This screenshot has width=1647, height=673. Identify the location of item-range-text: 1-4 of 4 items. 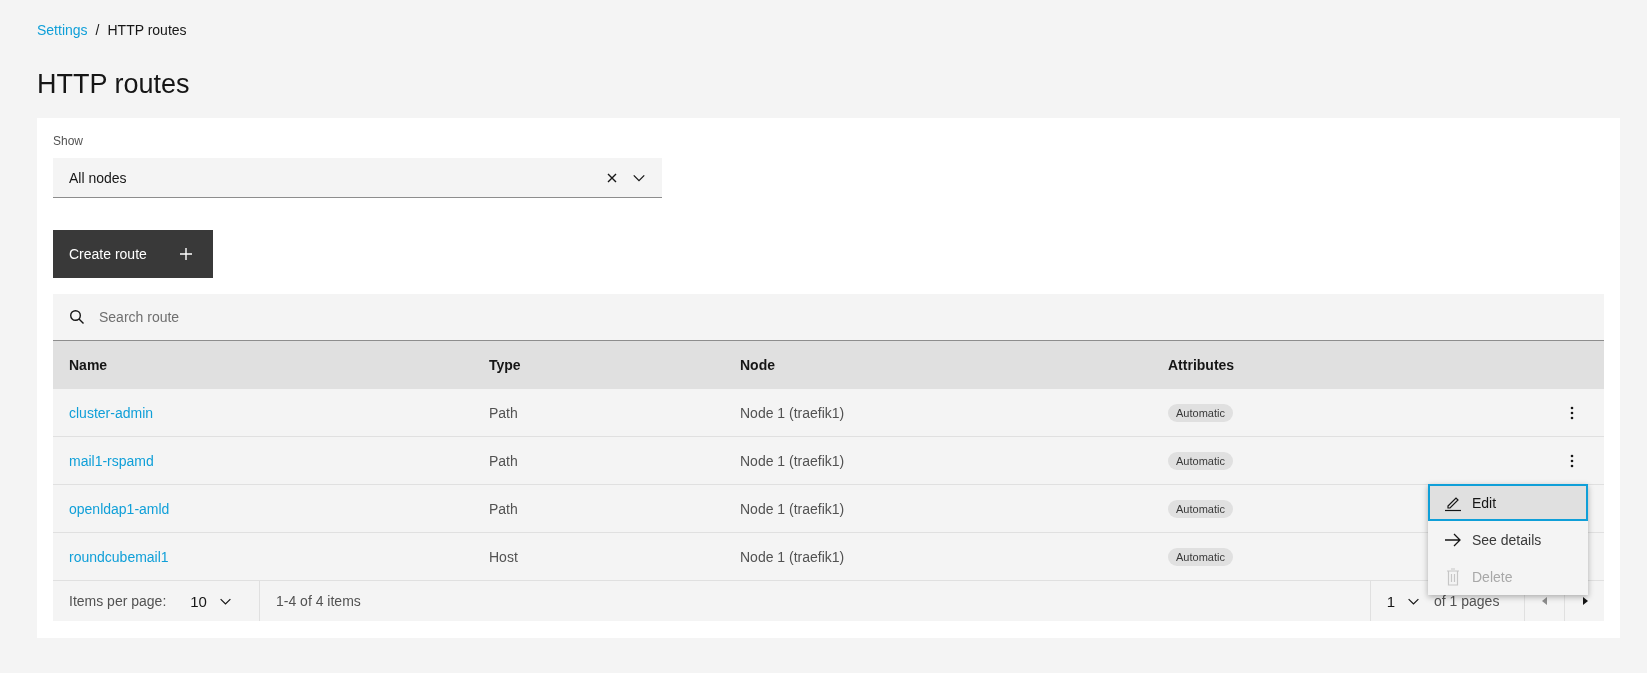
(318, 601).